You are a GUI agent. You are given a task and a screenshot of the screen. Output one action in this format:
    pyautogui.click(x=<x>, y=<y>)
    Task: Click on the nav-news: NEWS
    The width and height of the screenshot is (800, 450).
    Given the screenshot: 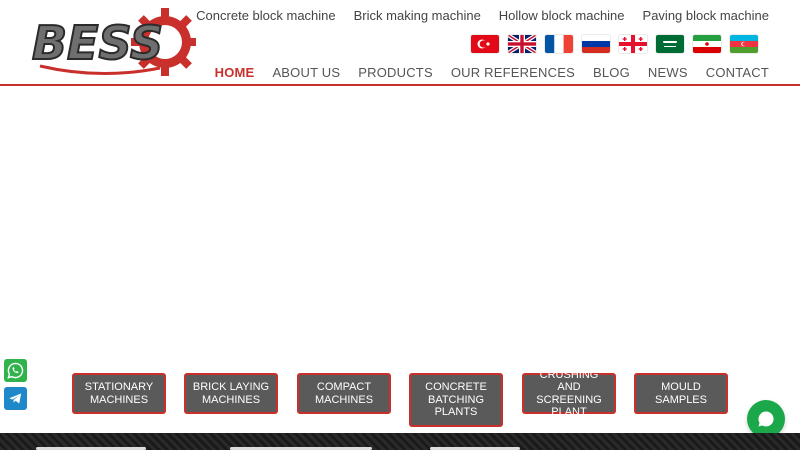 What is the action you would take?
    pyautogui.click(x=668, y=73)
    